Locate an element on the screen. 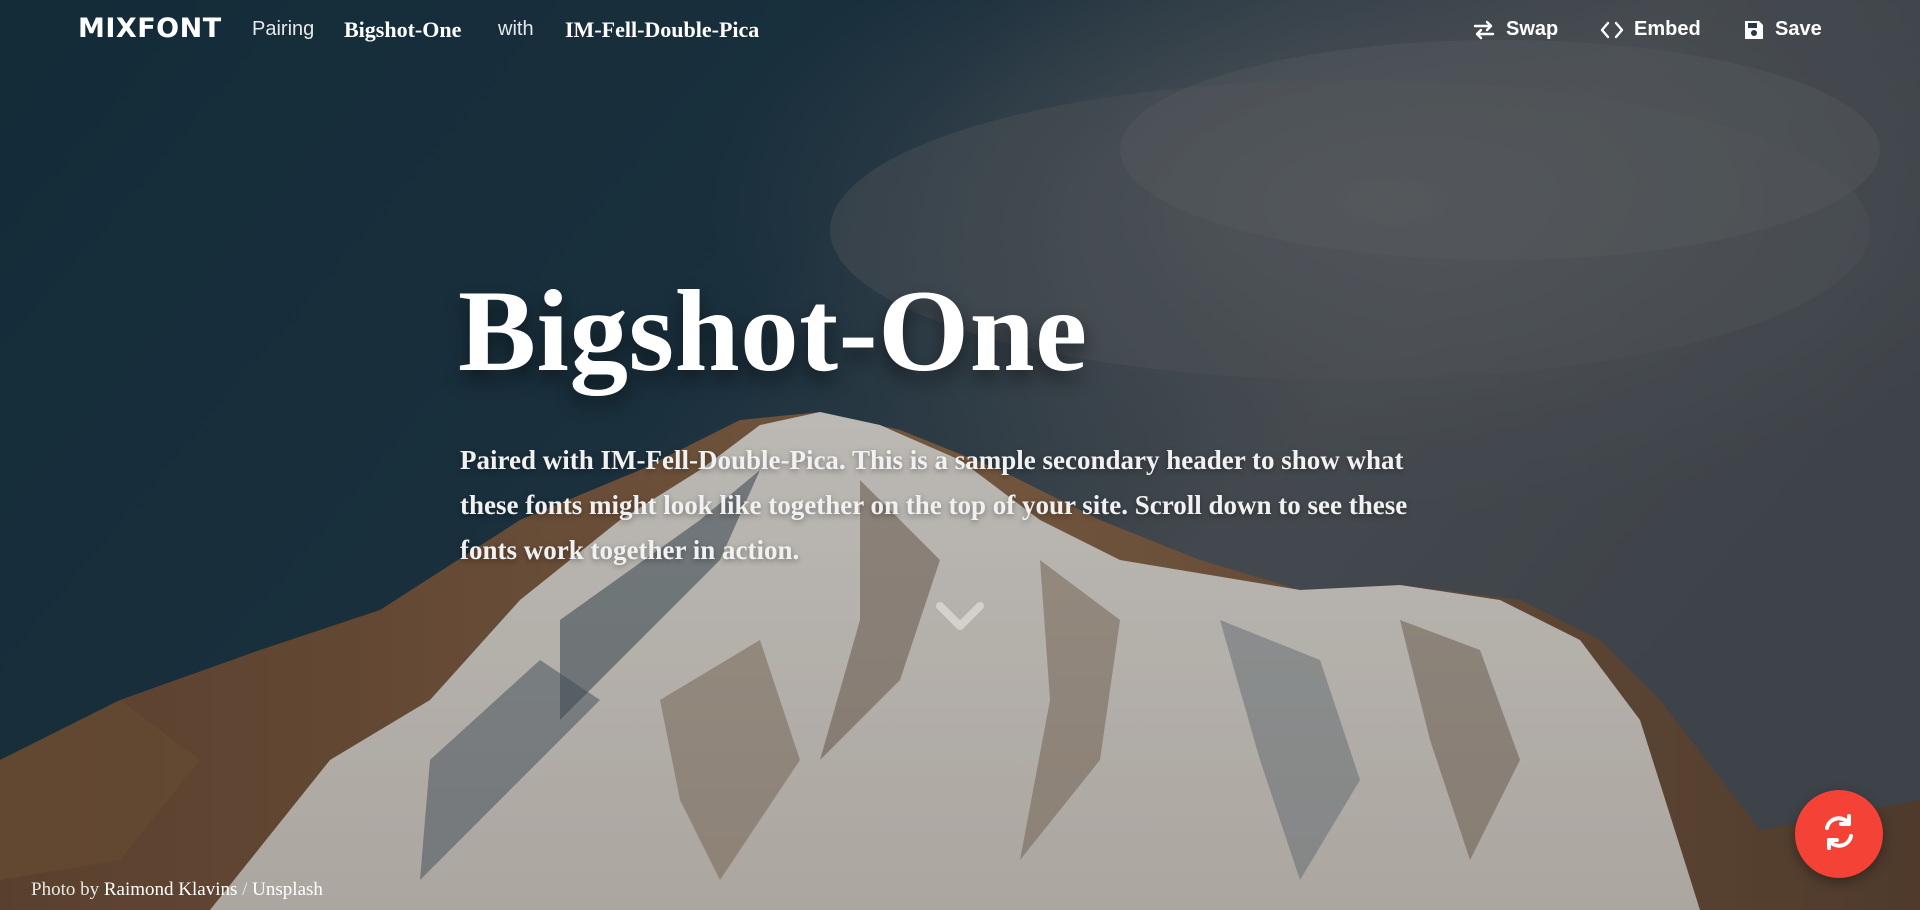 The height and width of the screenshot is (910, 1920). primary-font-link: Bigshot-One is located at coordinates (402, 30).